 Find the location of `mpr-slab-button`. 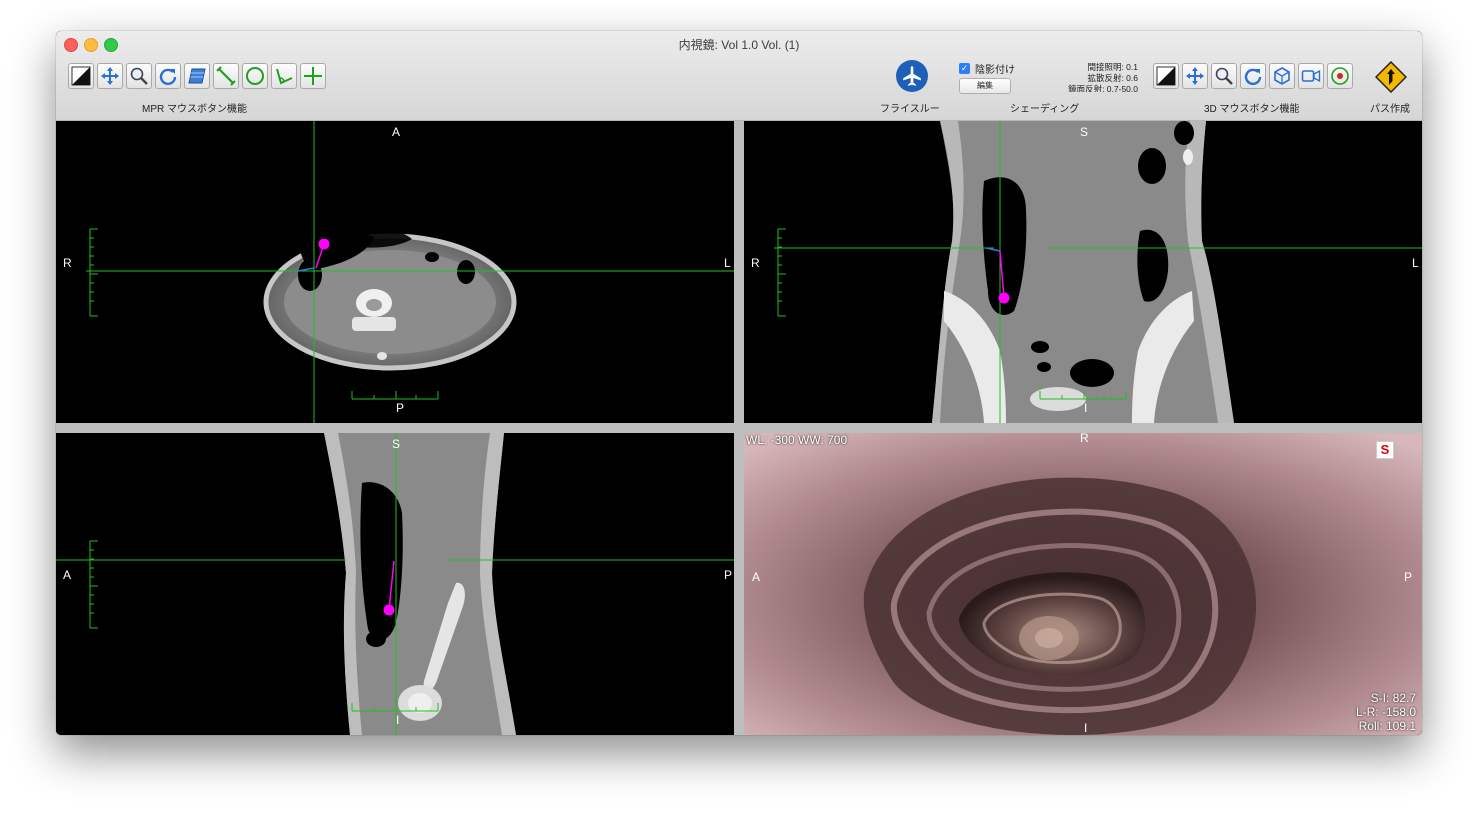

mpr-slab-button is located at coordinates (197, 76).